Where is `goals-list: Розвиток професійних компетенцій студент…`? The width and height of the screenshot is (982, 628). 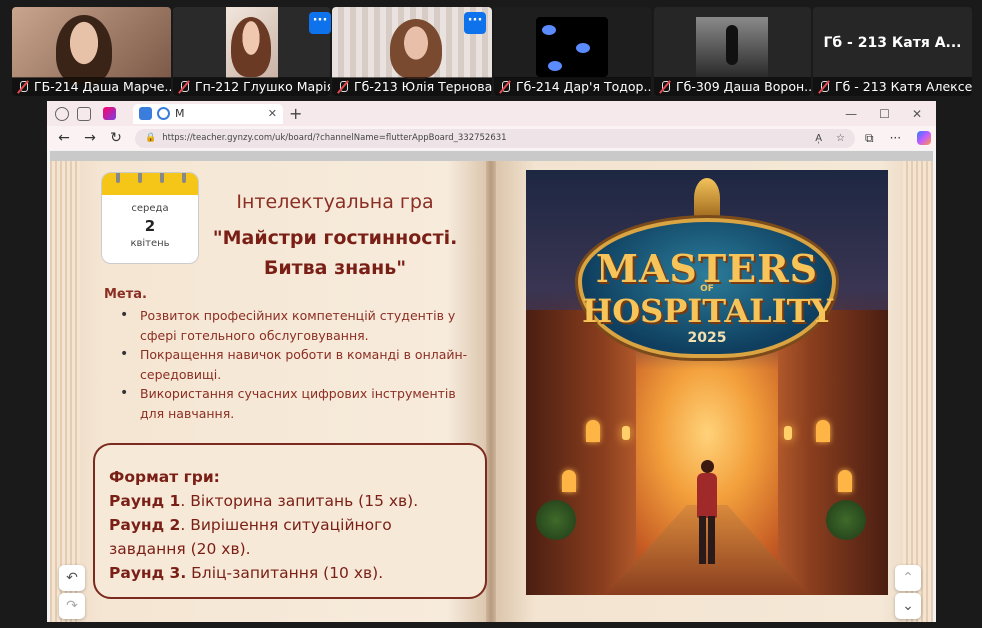 goals-list: Розвиток професійних компетенцій студент… is located at coordinates (300, 364).